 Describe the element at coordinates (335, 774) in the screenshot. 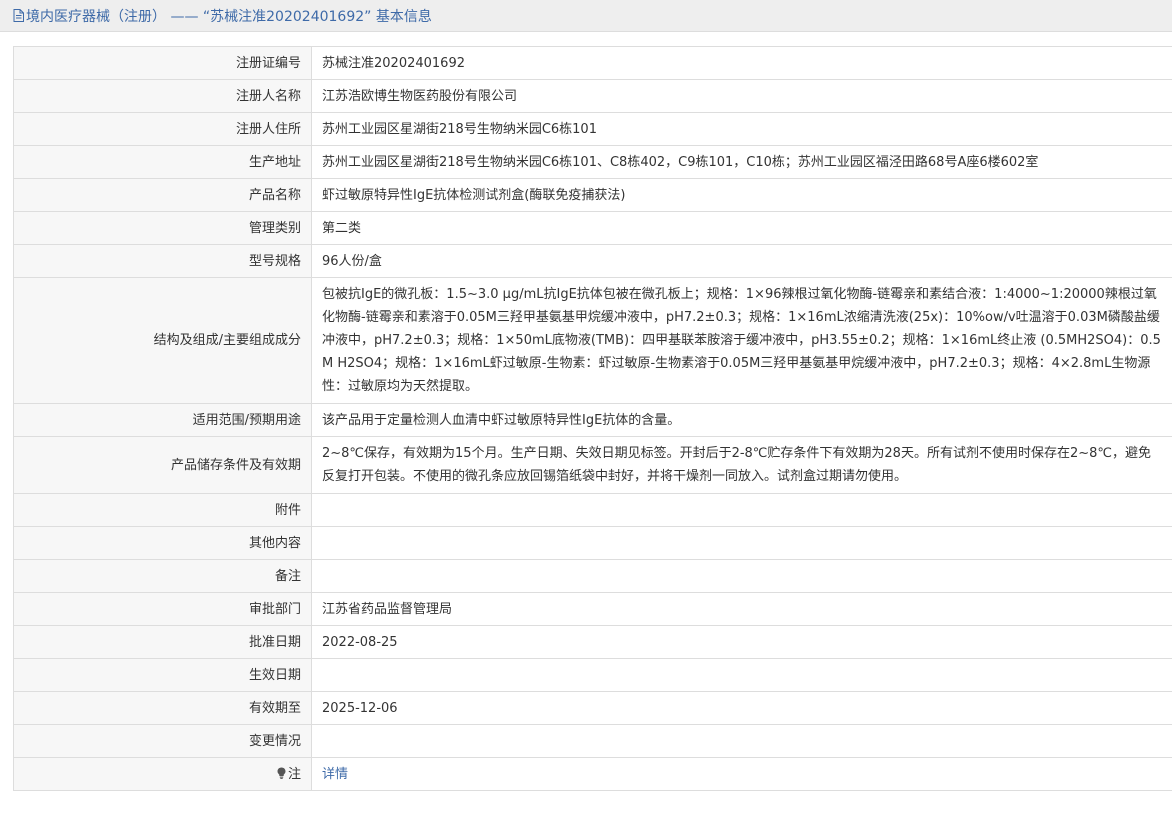

I see `details-link: 详情` at that location.